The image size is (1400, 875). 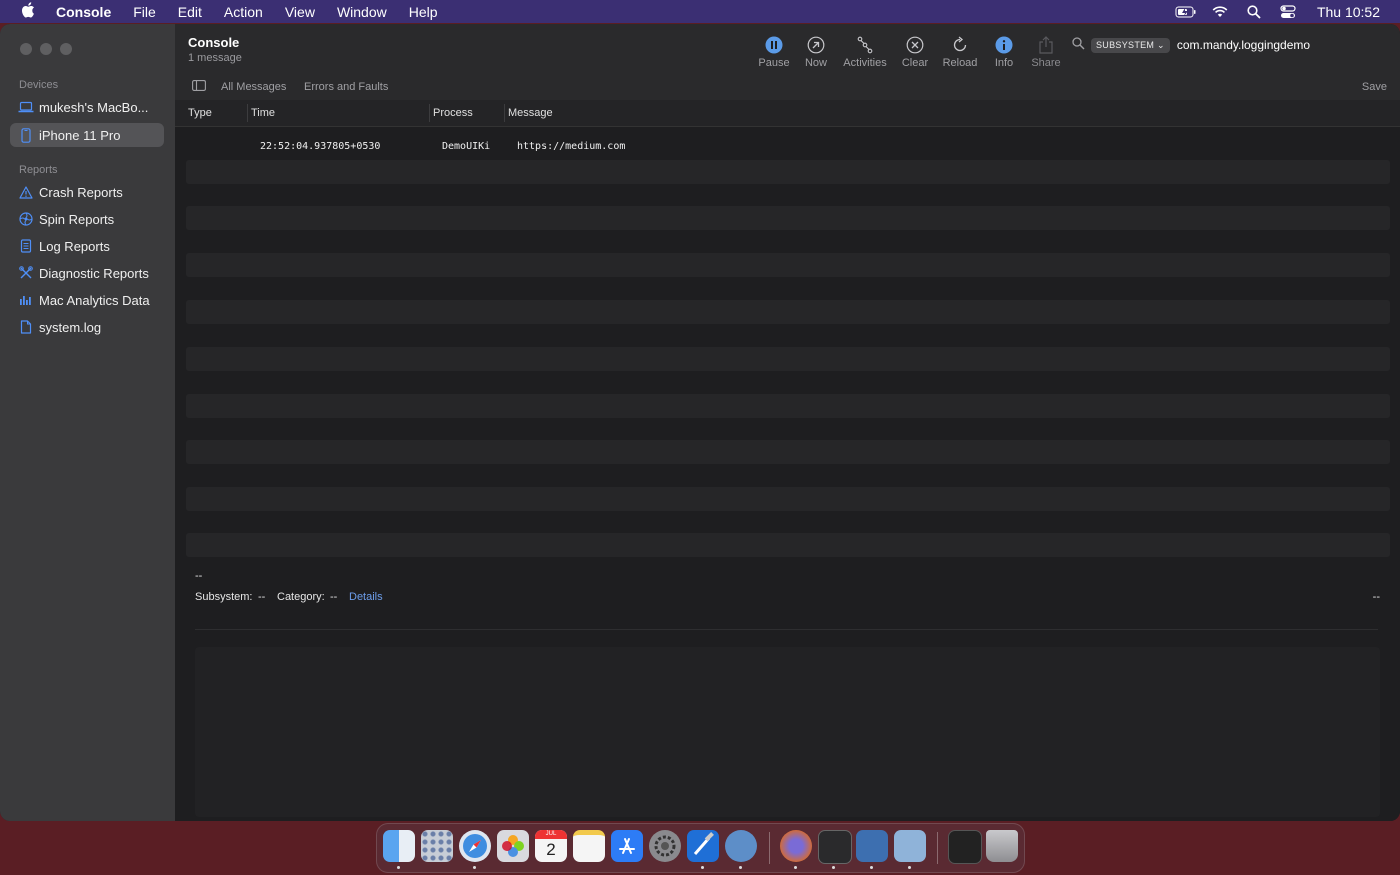 What do you see at coordinates (816, 45) in the screenshot?
I see `now-icon` at bounding box center [816, 45].